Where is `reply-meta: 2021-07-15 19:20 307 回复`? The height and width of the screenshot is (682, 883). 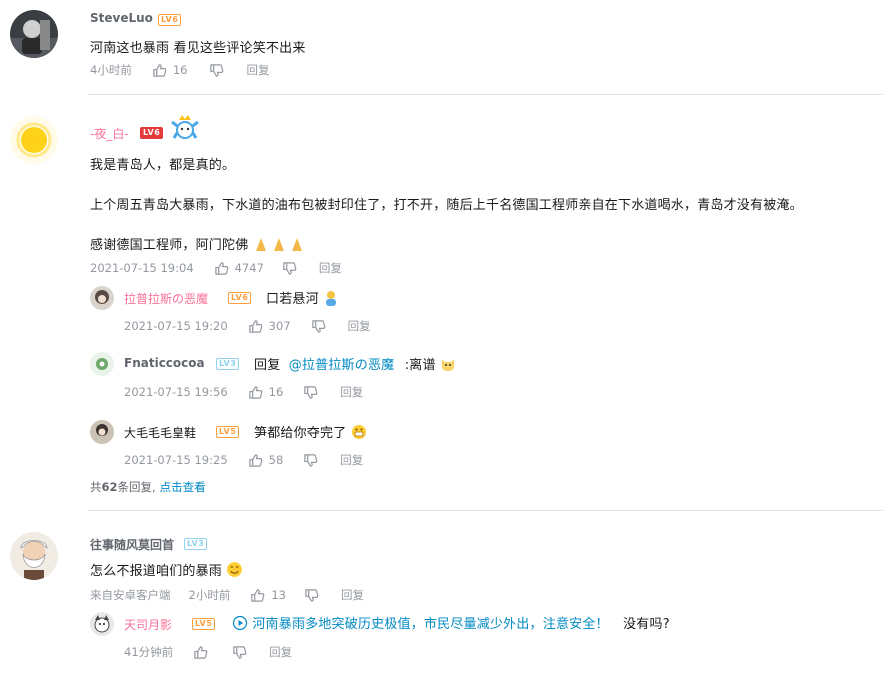
reply-meta: 2021-07-15 19:20 307 回复 is located at coordinates (247, 326).